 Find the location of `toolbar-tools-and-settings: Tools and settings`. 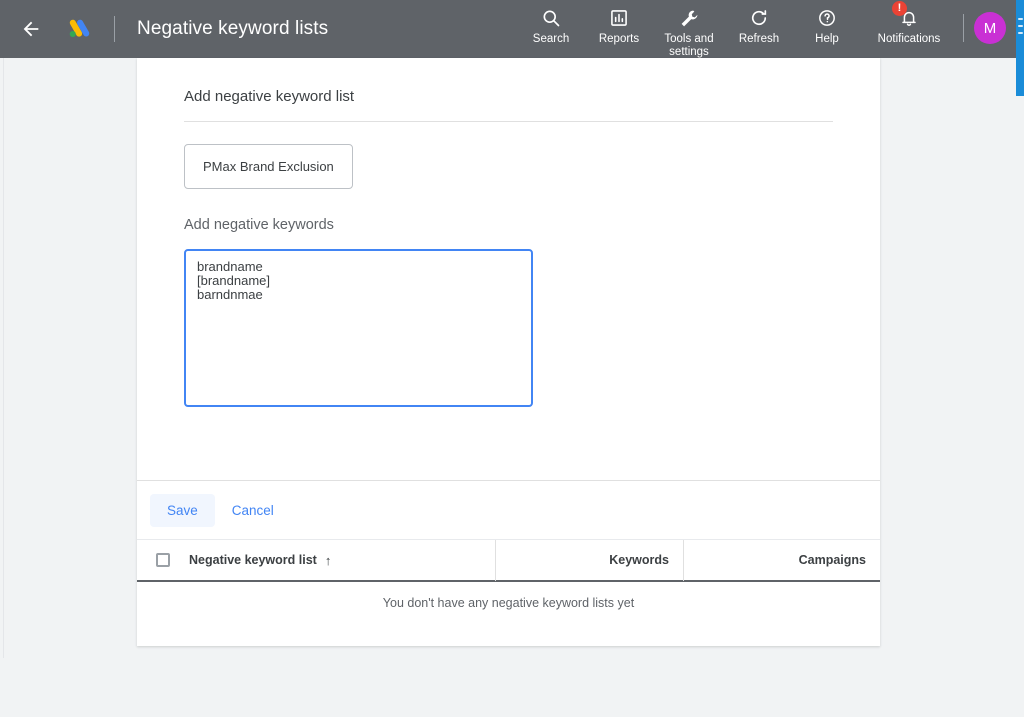

toolbar-tools-and-settings: Tools and settings is located at coordinates (689, 29).